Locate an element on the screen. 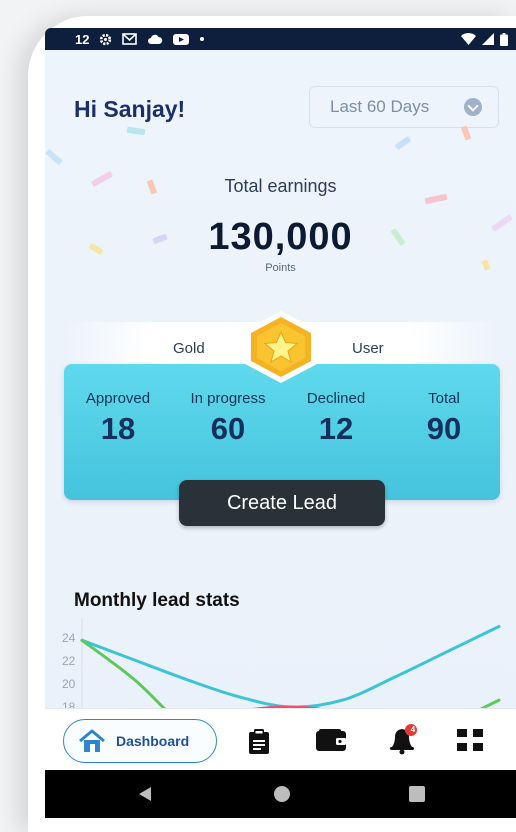 The width and height of the screenshot is (516, 832). stat-label: Total is located at coordinates (444, 398).